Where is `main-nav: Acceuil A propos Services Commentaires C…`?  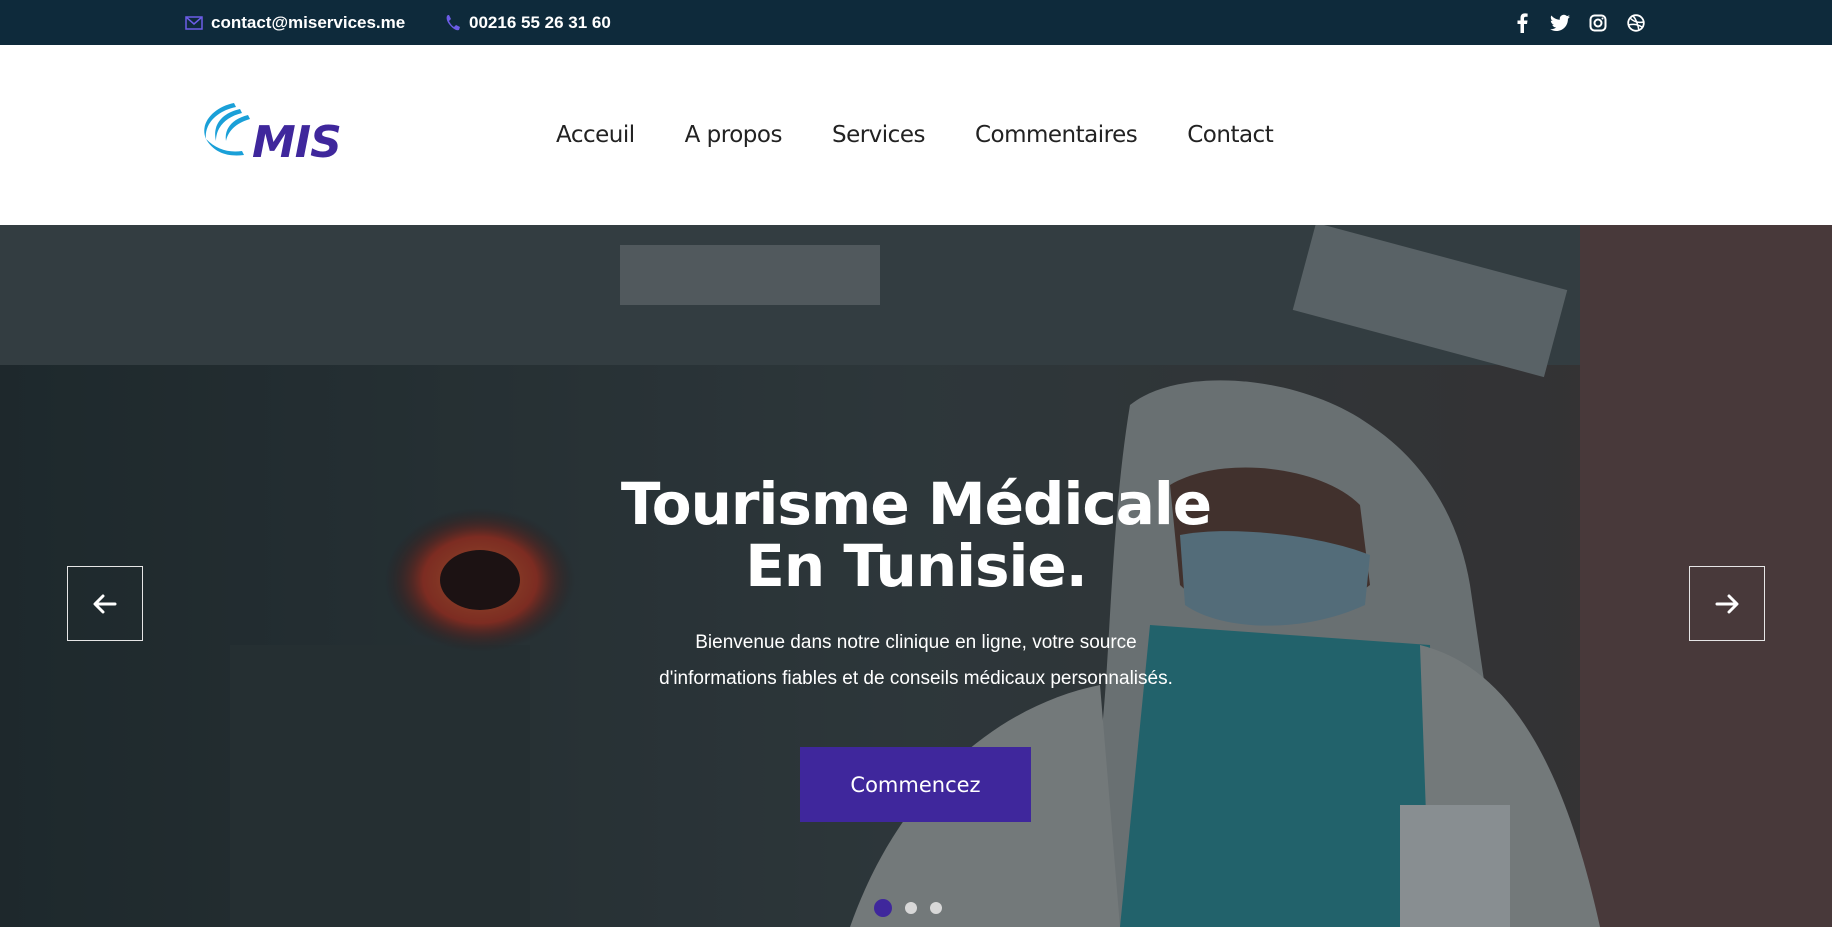 main-nav: Acceuil A propos Services Commentaires C… is located at coordinates (915, 135).